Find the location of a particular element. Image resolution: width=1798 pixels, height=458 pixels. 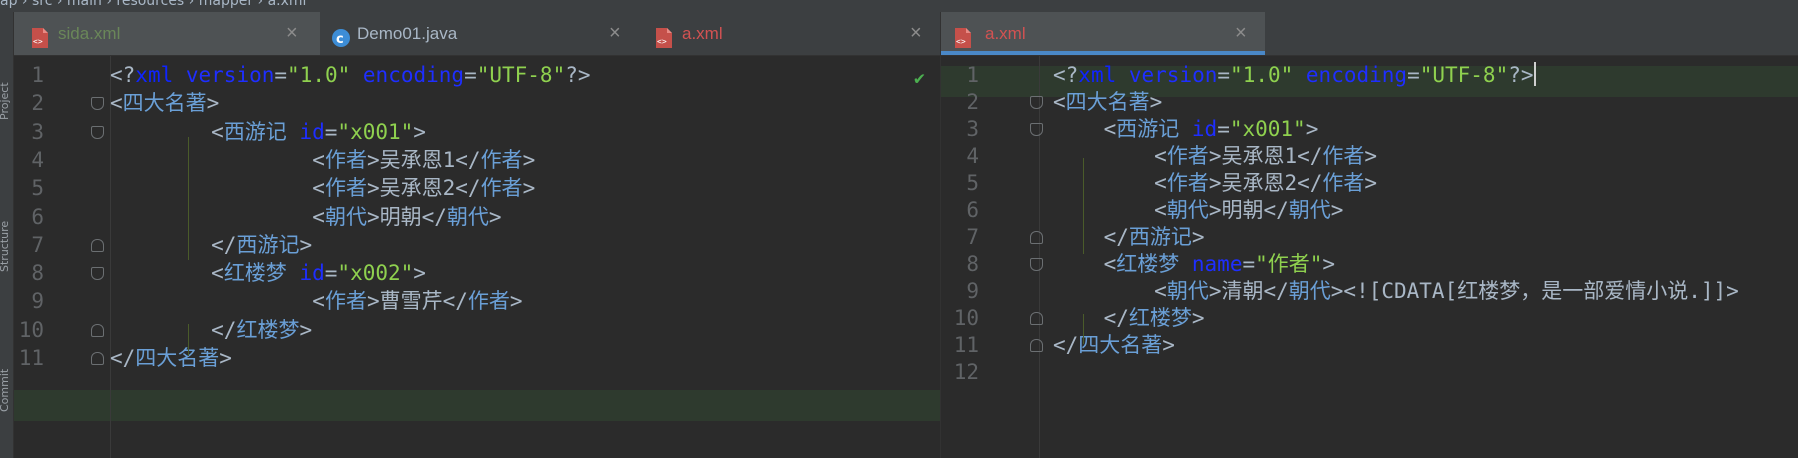

inspection-ok-icon: ✔ is located at coordinates (919, 78).